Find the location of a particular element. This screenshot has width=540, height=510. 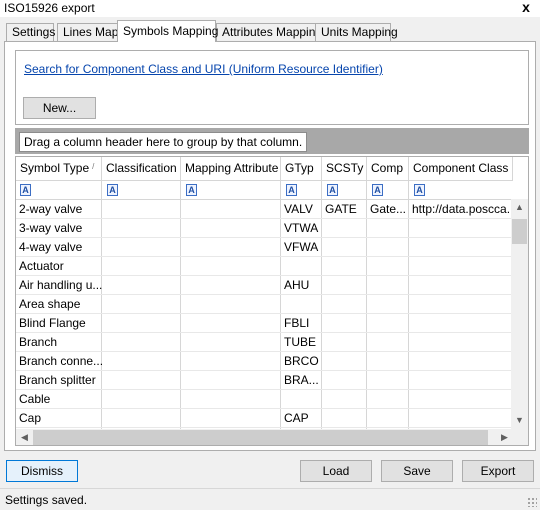

scroll-up-icon: ▲ is located at coordinates (519, 207).